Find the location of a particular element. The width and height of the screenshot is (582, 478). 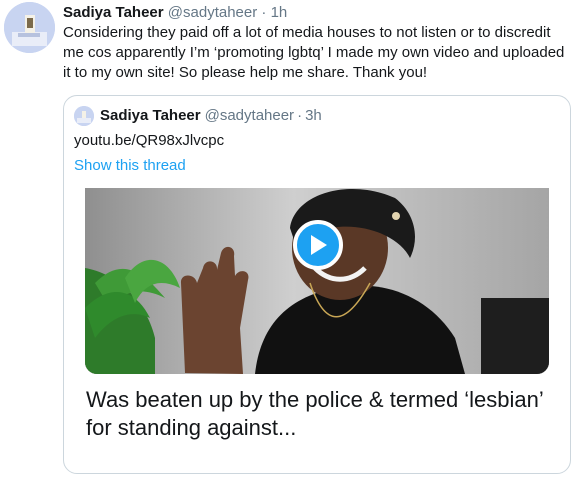

quoted-author-handle: @sadytaheer is located at coordinates (249, 116).